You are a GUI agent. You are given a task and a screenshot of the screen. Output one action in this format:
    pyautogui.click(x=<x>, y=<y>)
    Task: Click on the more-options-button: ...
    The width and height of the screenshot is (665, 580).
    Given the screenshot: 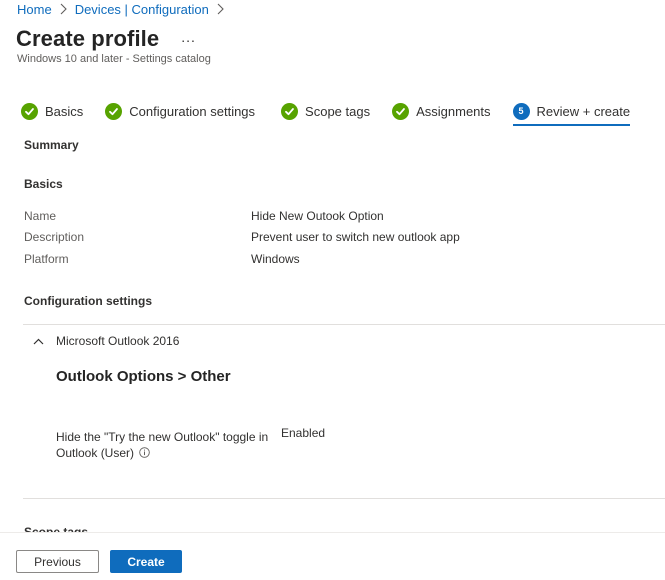 What is the action you would take?
    pyautogui.click(x=188, y=37)
    